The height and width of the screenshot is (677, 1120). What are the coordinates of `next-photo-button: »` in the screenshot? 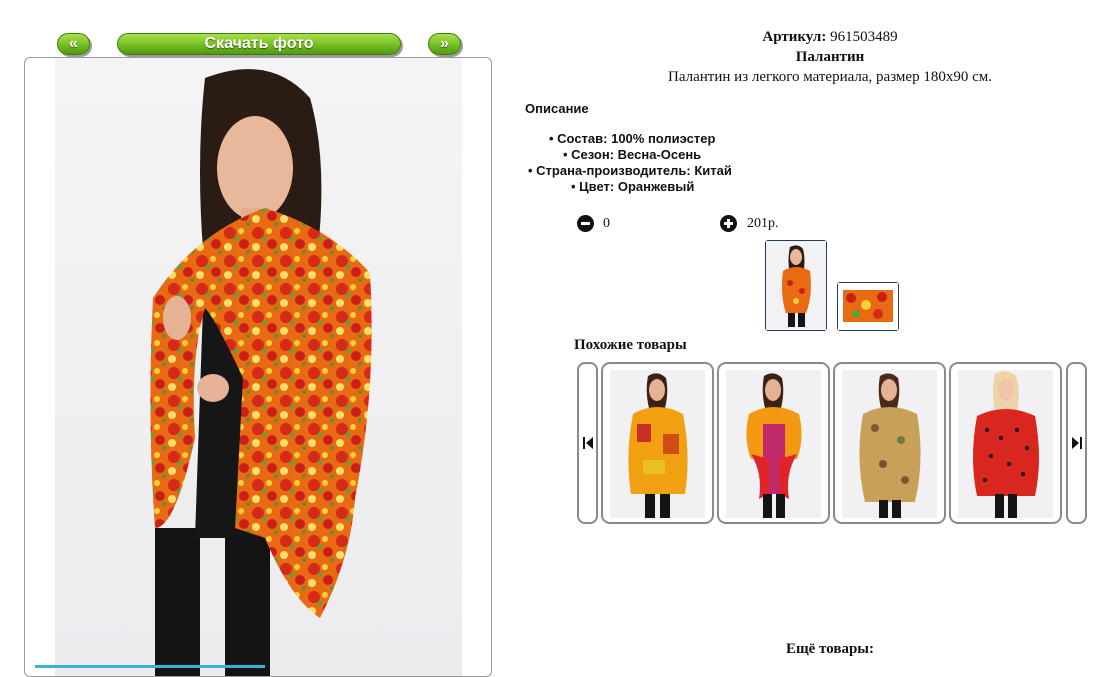 It's located at (444, 44).